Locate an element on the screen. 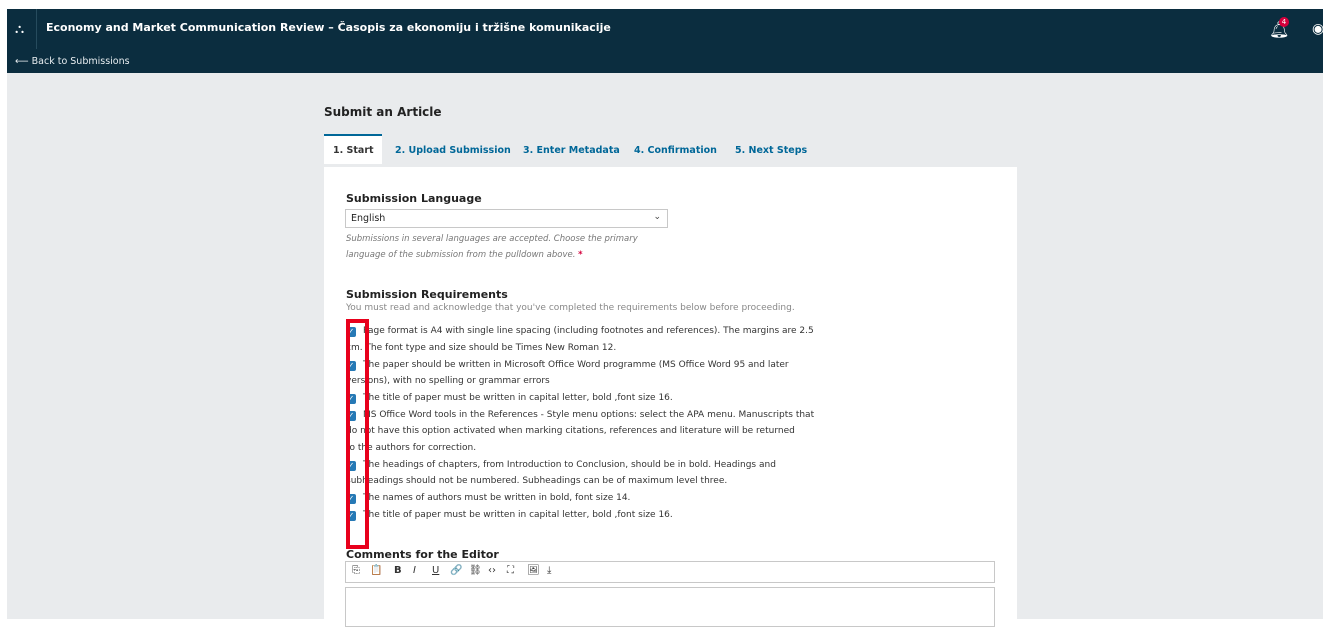 The height and width of the screenshot is (627, 1323). submission-requirements-heading: Submission Requirements is located at coordinates (427, 294).